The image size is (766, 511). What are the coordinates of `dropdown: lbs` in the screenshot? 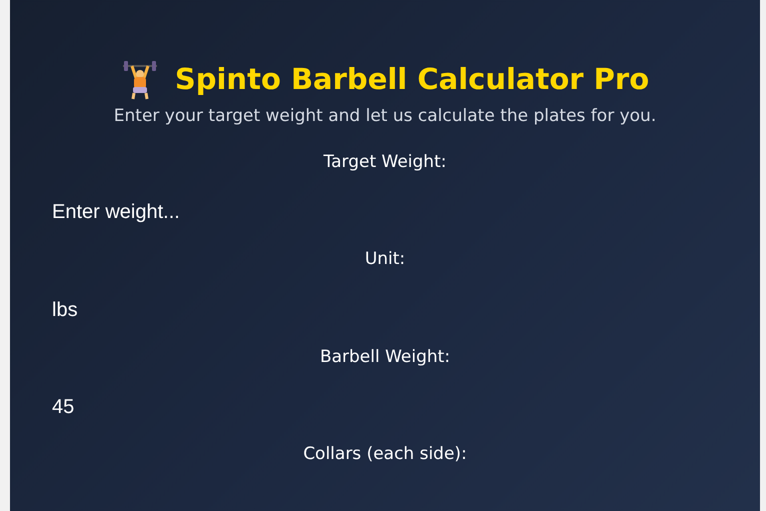 It's located at (385, 309).